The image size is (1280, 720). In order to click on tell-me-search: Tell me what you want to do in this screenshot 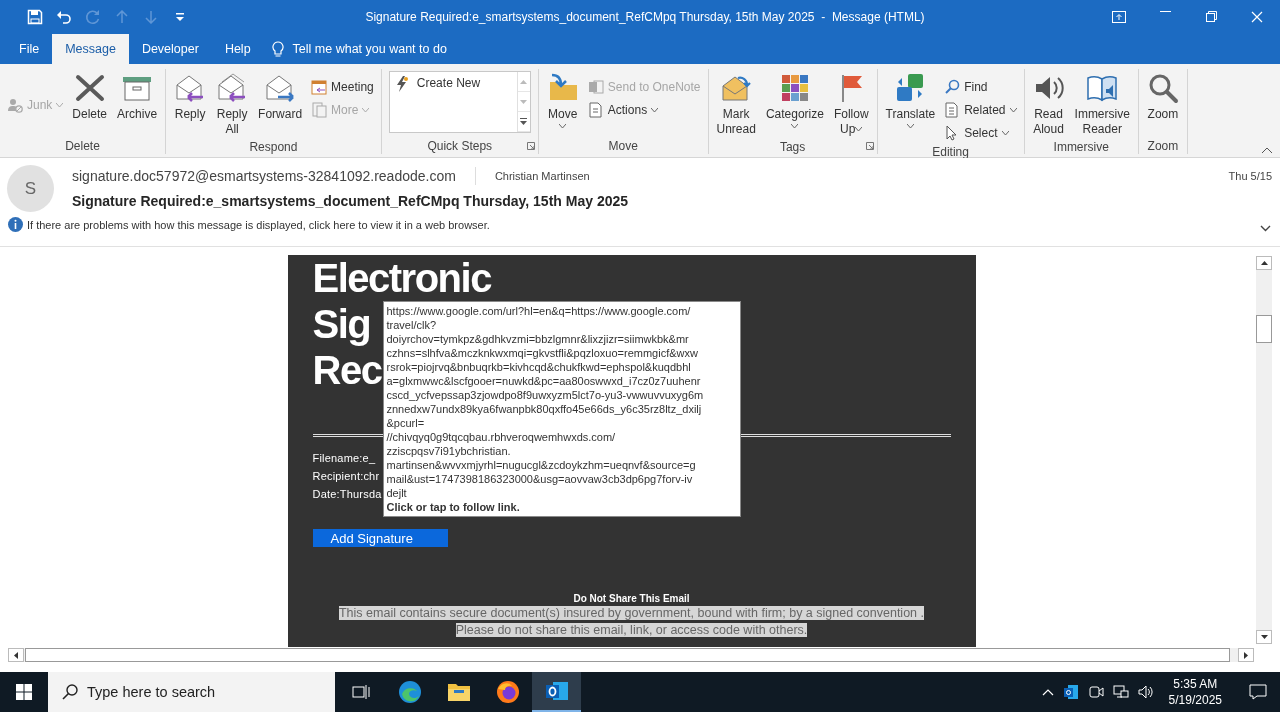, I will do `click(369, 49)`.